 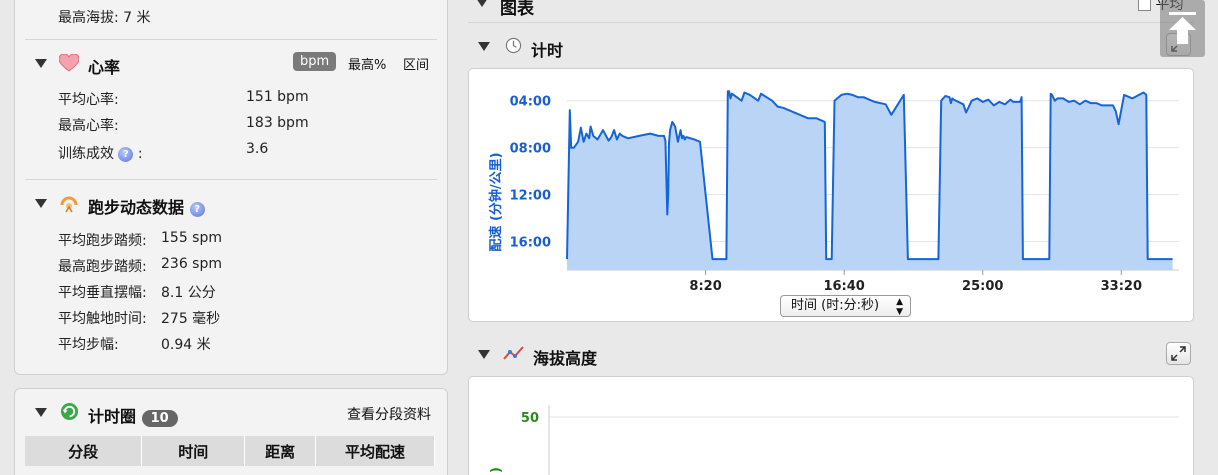 I want to click on laps-table-header: 分段 时间 距离 平均配速, so click(x=230, y=451).